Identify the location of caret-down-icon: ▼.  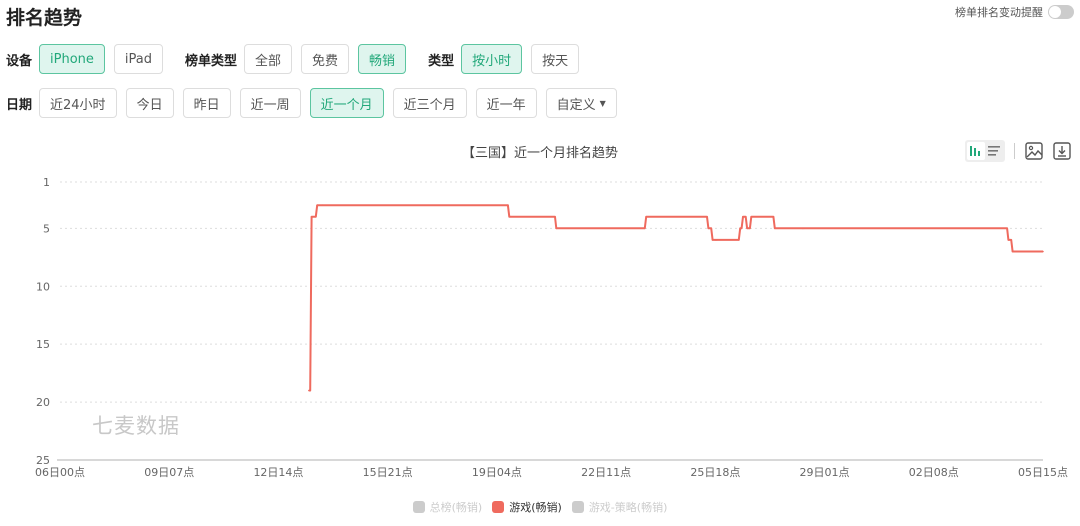
(602, 103).